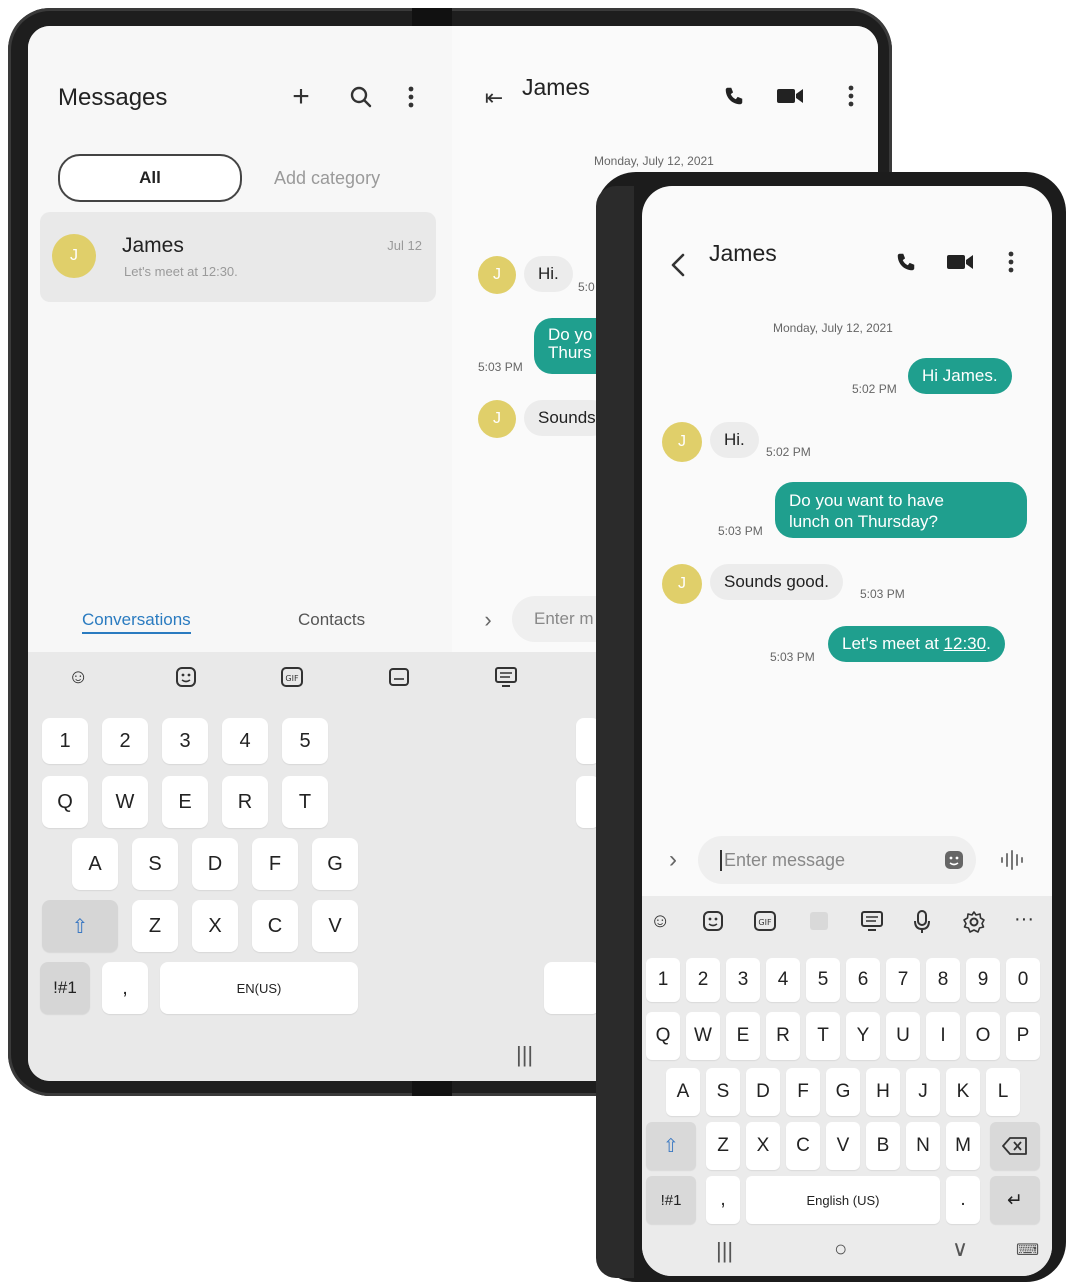 This screenshot has height=1287, width=1067. Describe the element at coordinates (983, 1036) in the screenshot. I see `key-o: O` at that location.